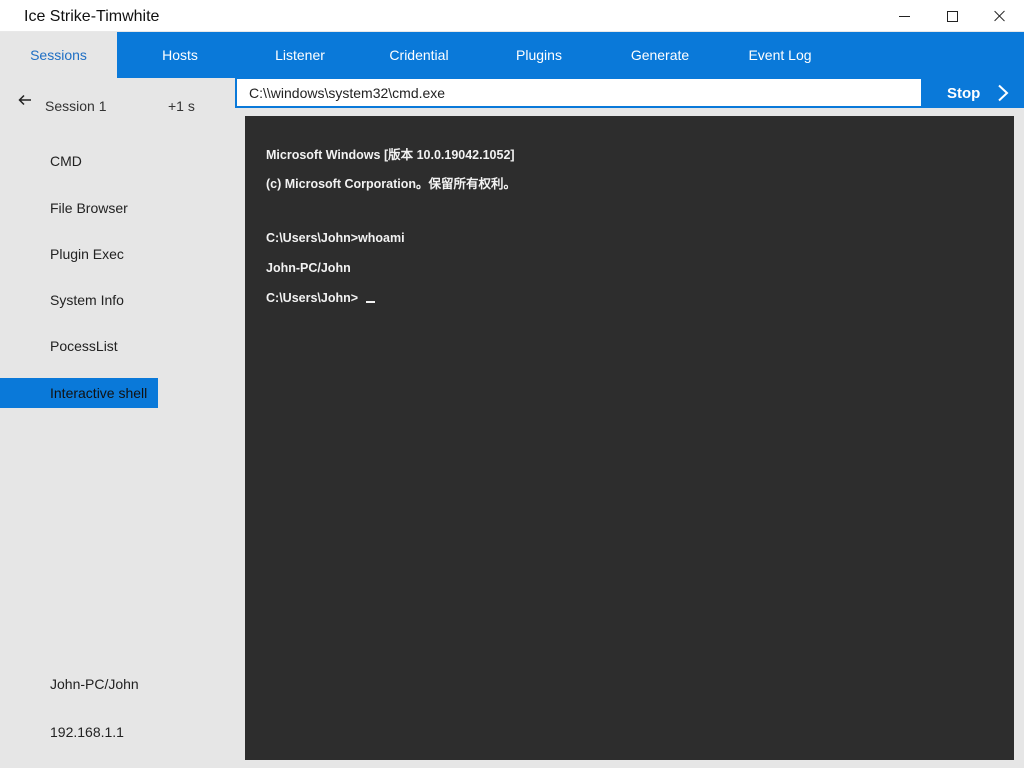  I want to click on sidebar-item-cmd: CMD, so click(79, 161).